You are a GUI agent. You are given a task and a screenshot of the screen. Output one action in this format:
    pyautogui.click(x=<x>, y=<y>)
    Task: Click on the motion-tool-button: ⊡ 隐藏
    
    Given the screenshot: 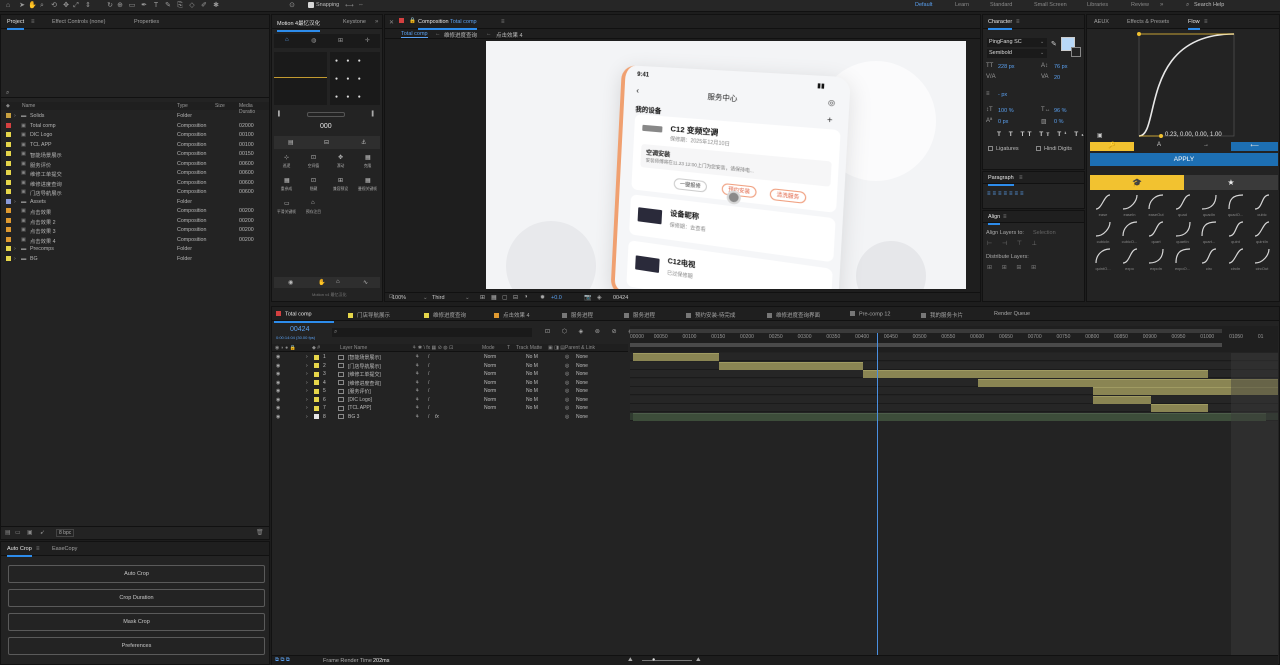 What is the action you would take?
    pyautogui.click(x=313, y=186)
    